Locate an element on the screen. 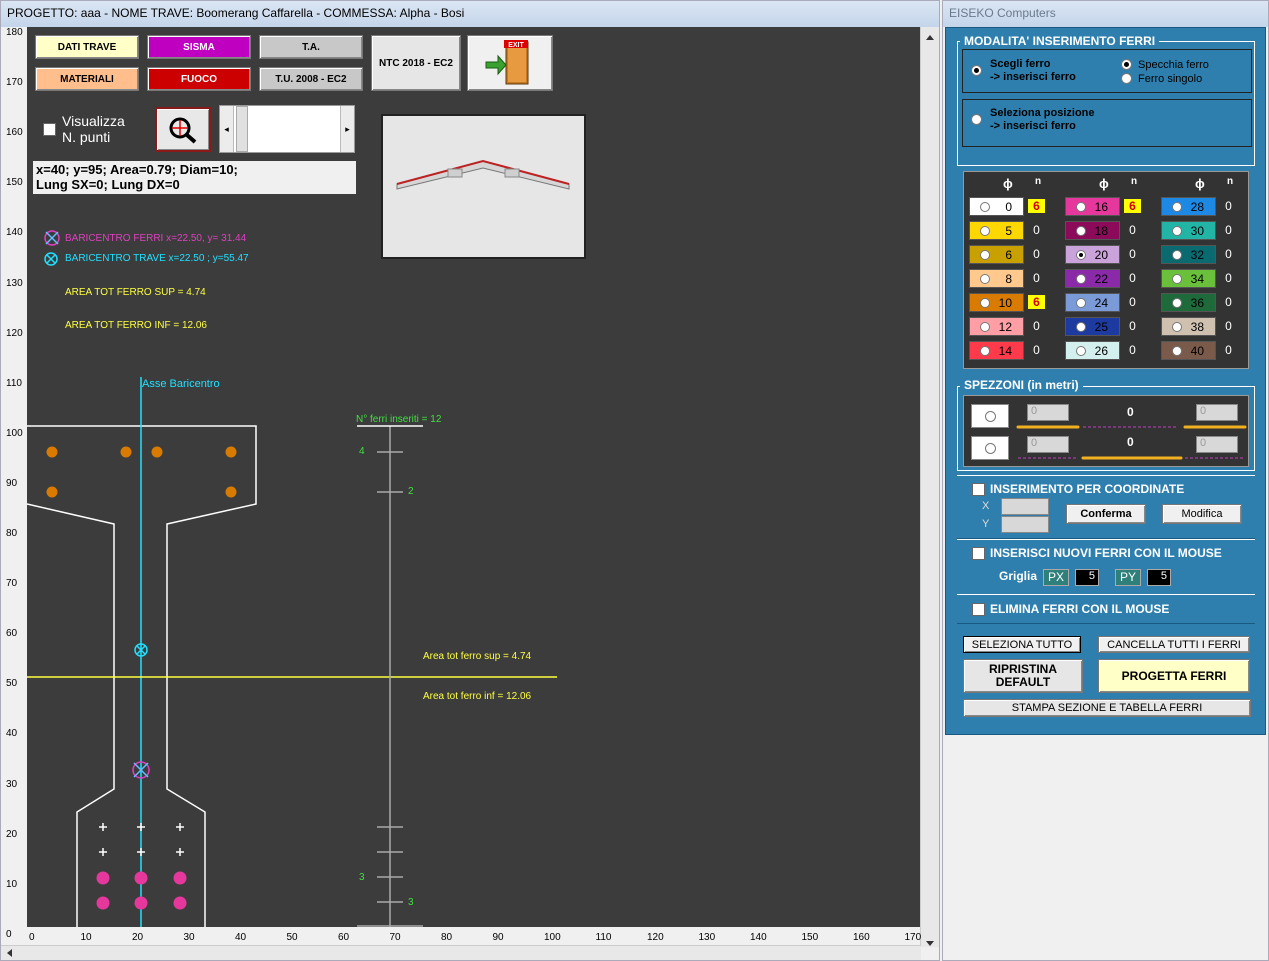 This screenshot has height=961, width=1269. x-tick-label: 140 is located at coordinates (758, 937).